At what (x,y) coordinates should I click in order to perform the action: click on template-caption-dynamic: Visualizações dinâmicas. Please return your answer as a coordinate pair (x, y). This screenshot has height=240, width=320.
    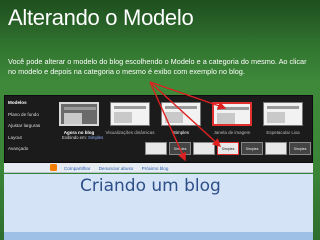
    Looking at the image, I should click on (130, 132).